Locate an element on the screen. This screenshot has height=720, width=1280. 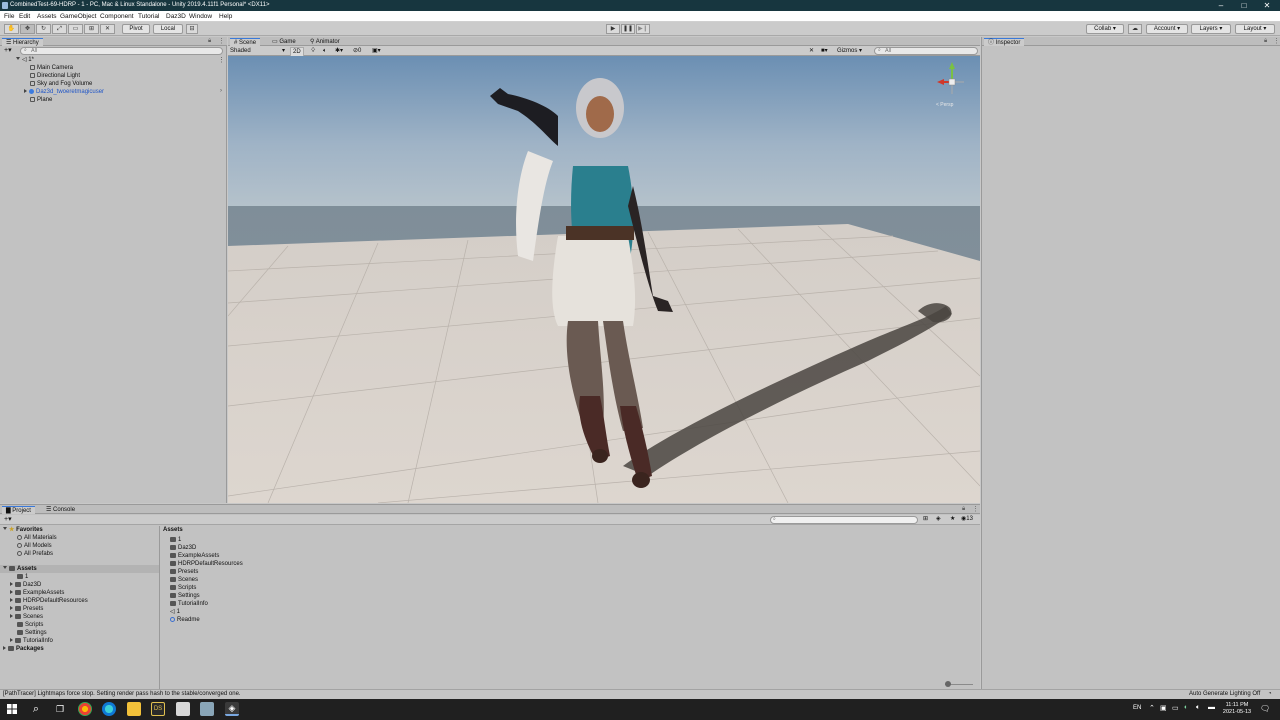
folder-tree-item: Scenes is located at coordinates (26, 617).